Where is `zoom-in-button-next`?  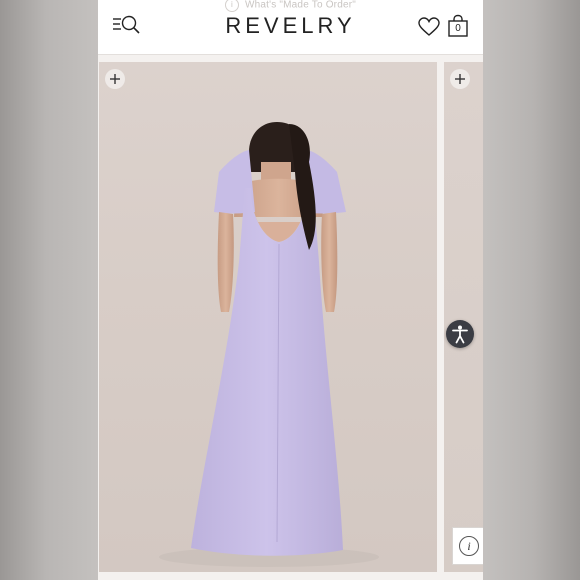
zoom-in-button-next is located at coordinates (460, 79).